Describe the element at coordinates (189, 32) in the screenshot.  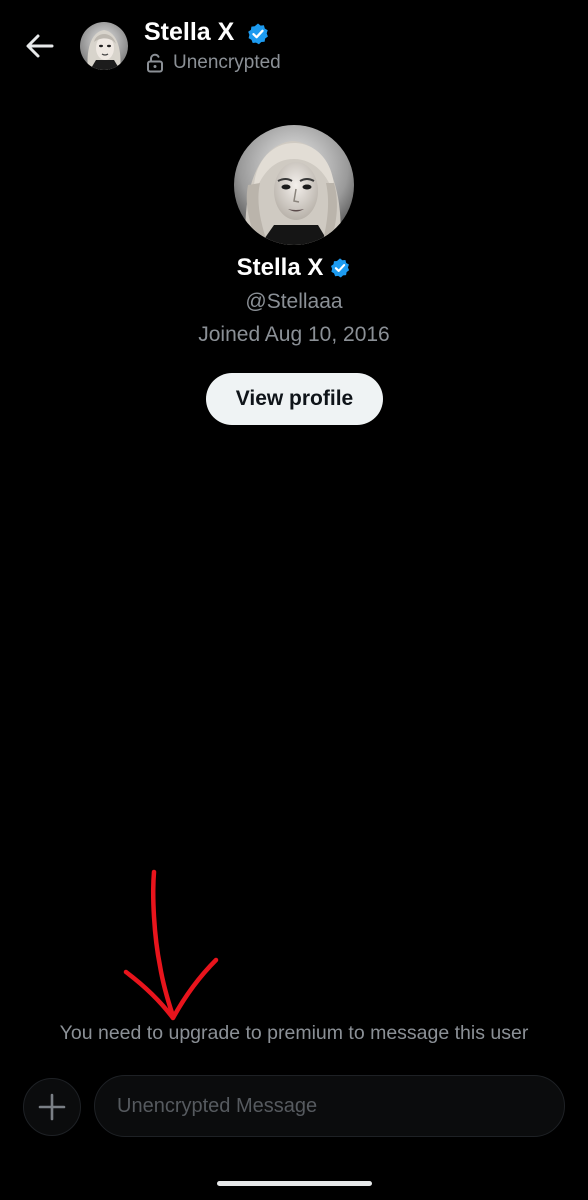
I see `header-title: Stella X` at that location.